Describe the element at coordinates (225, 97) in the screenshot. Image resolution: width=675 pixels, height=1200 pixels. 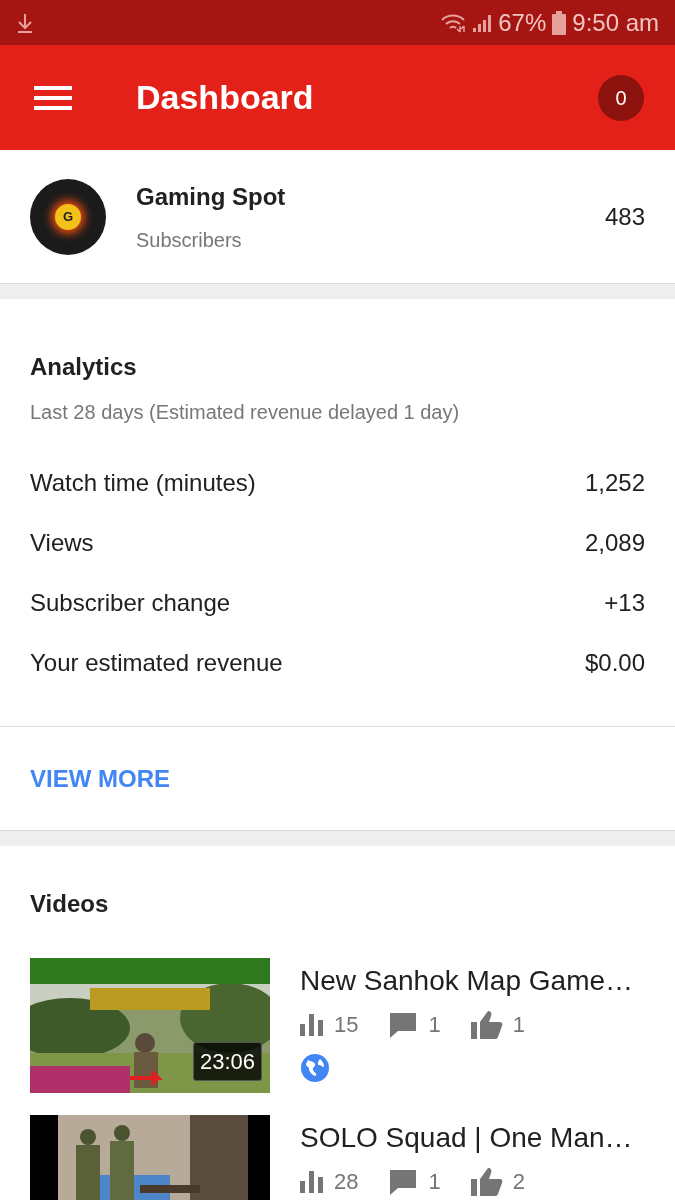
I see `page-title: Dashboard` at that location.